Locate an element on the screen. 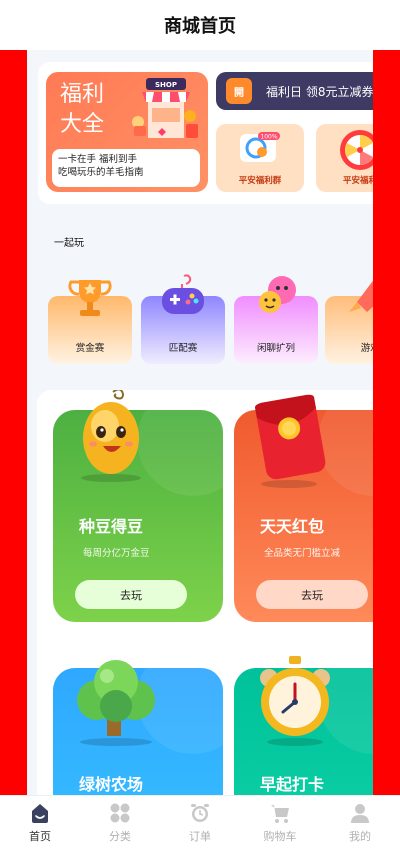 This screenshot has height=850, width=400. lucky-wheel-icon is located at coordinates (356, 150).